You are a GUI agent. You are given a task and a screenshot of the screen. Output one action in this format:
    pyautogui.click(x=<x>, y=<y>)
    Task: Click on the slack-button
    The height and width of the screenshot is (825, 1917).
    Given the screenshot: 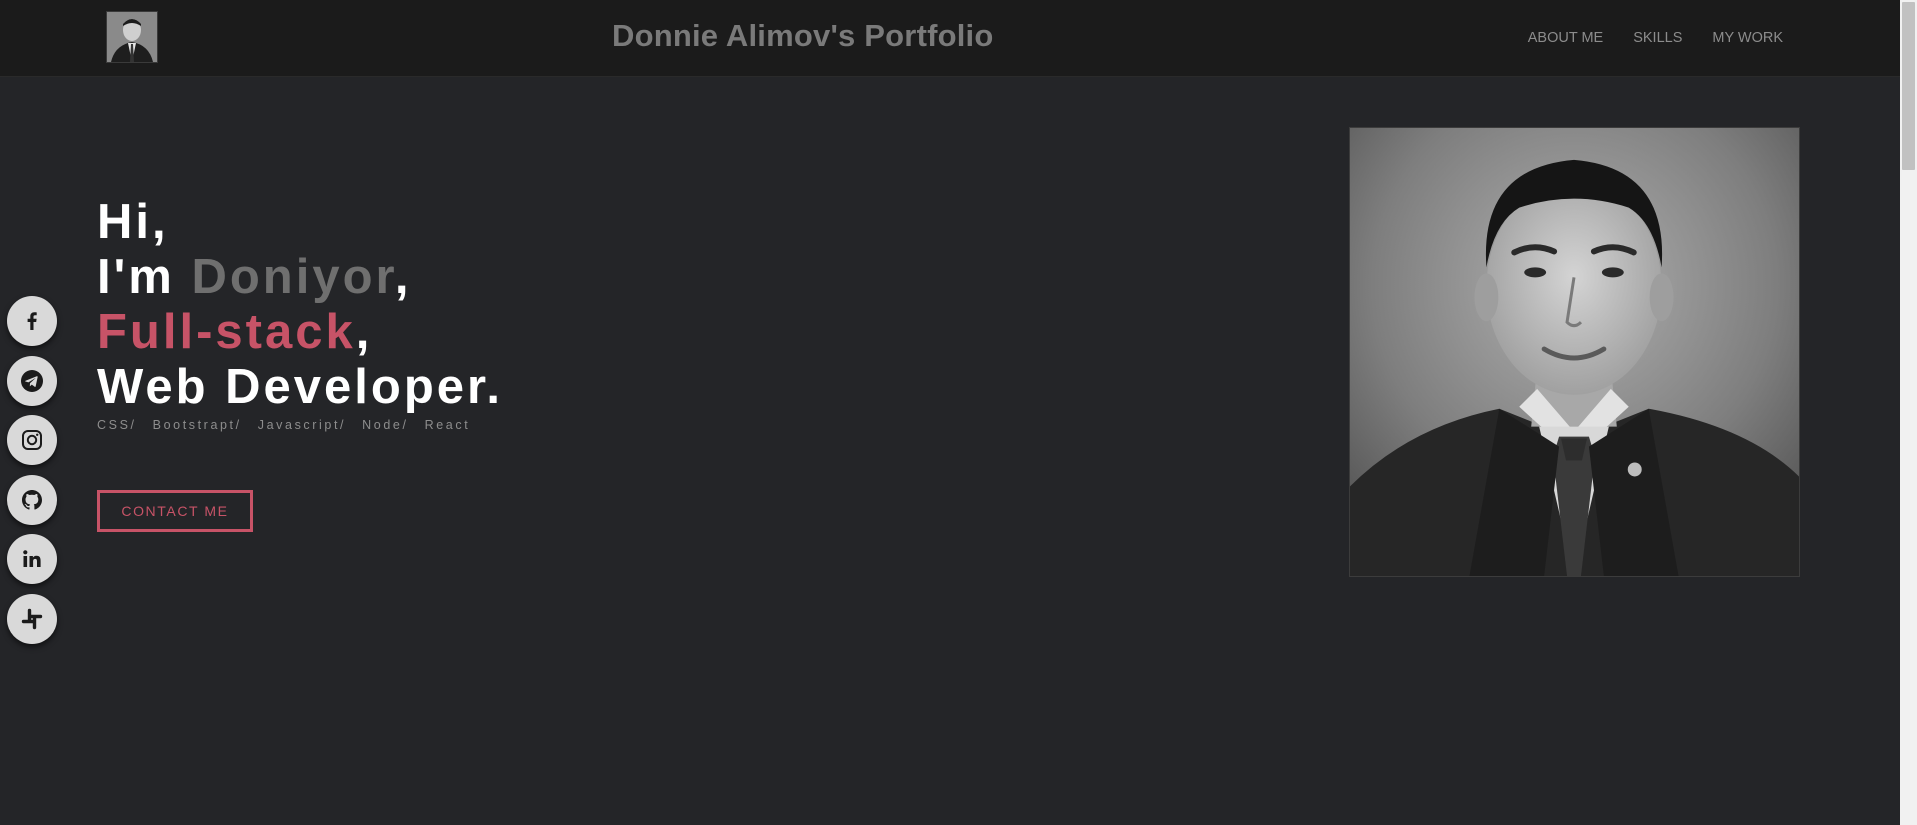 What is the action you would take?
    pyautogui.click(x=32, y=619)
    